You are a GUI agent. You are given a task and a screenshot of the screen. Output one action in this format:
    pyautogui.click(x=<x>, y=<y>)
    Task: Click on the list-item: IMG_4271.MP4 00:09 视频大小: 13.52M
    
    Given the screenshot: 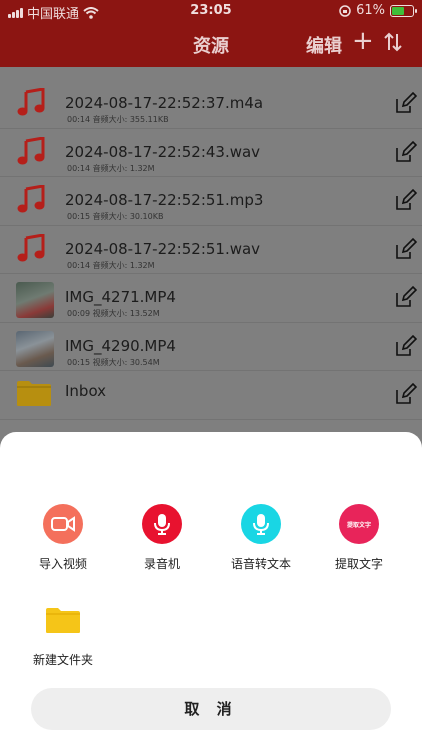 What is the action you would take?
    pyautogui.click(x=211, y=298)
    